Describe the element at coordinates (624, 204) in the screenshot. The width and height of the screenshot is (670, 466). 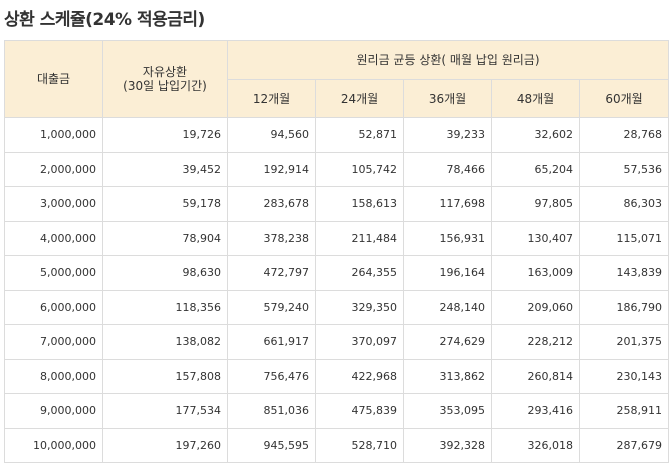
I see `cell-60-months: 86,303` at that location.